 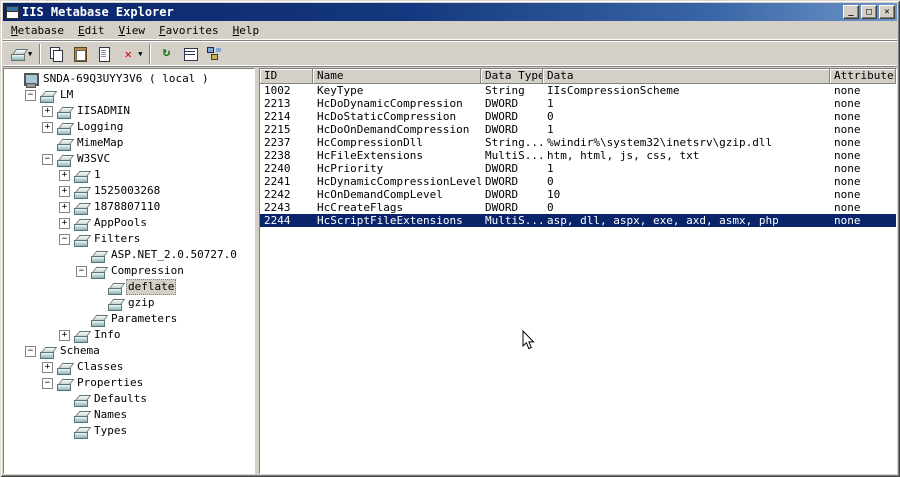 I want to click on tree-item-parameters: Parameters, so click(x=129, y=319).